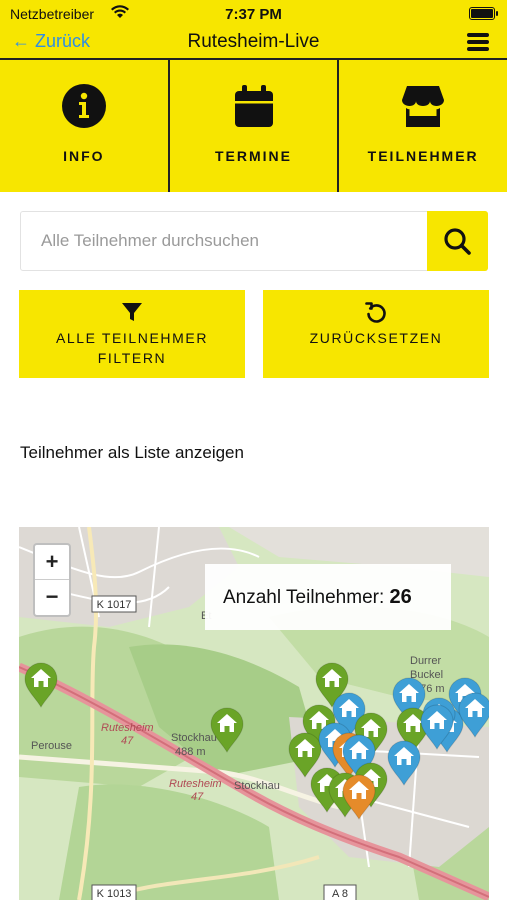 The width and height of the screenshot is (507, 900). I want to click on show-list-link: Teilnehmer als Liste anzeigen, so click(132, 453).